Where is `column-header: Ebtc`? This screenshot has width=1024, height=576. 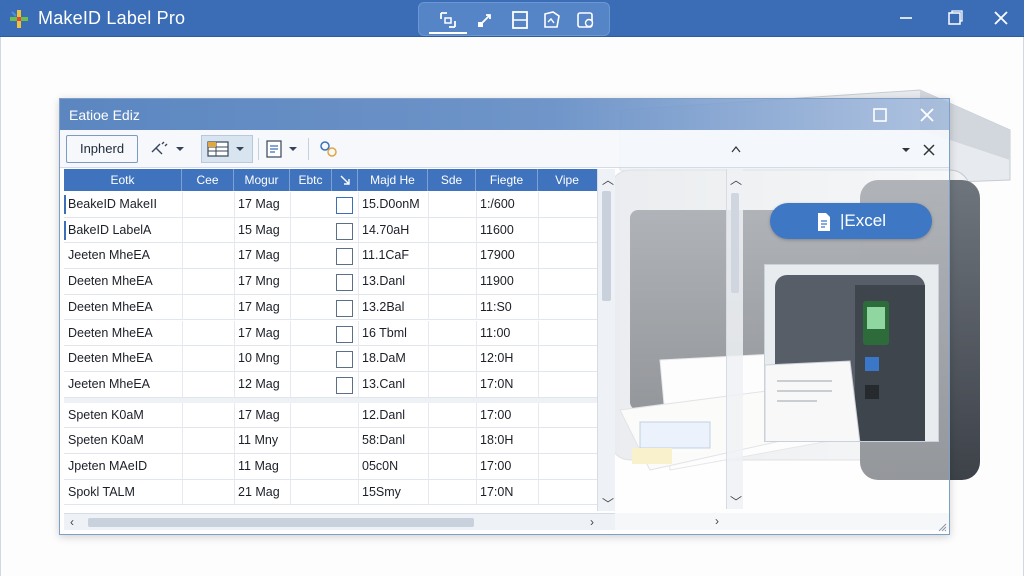 column-header: Ebtc is located at coordinates (311, 180).